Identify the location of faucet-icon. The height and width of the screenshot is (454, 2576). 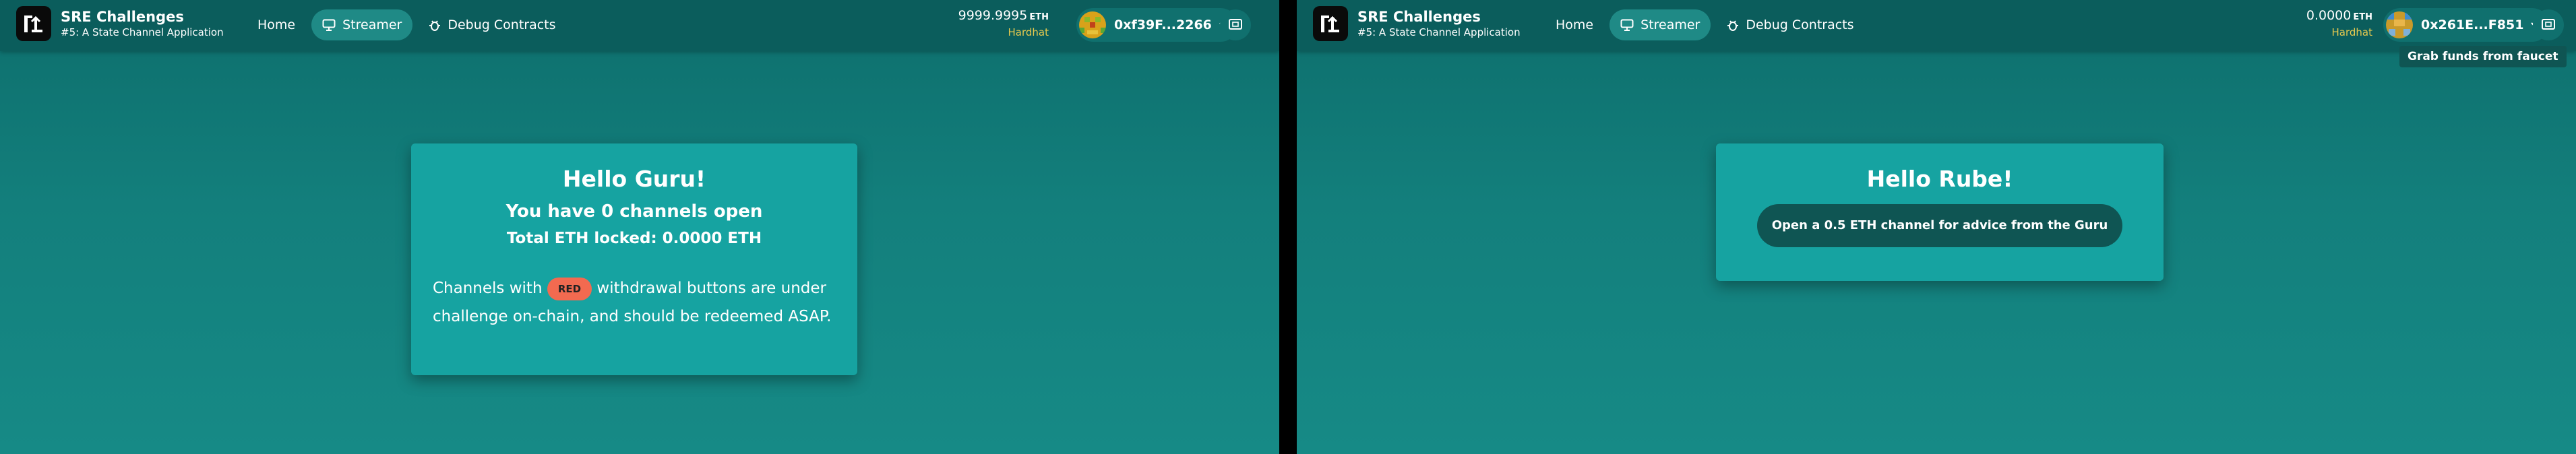
(2549, 25).